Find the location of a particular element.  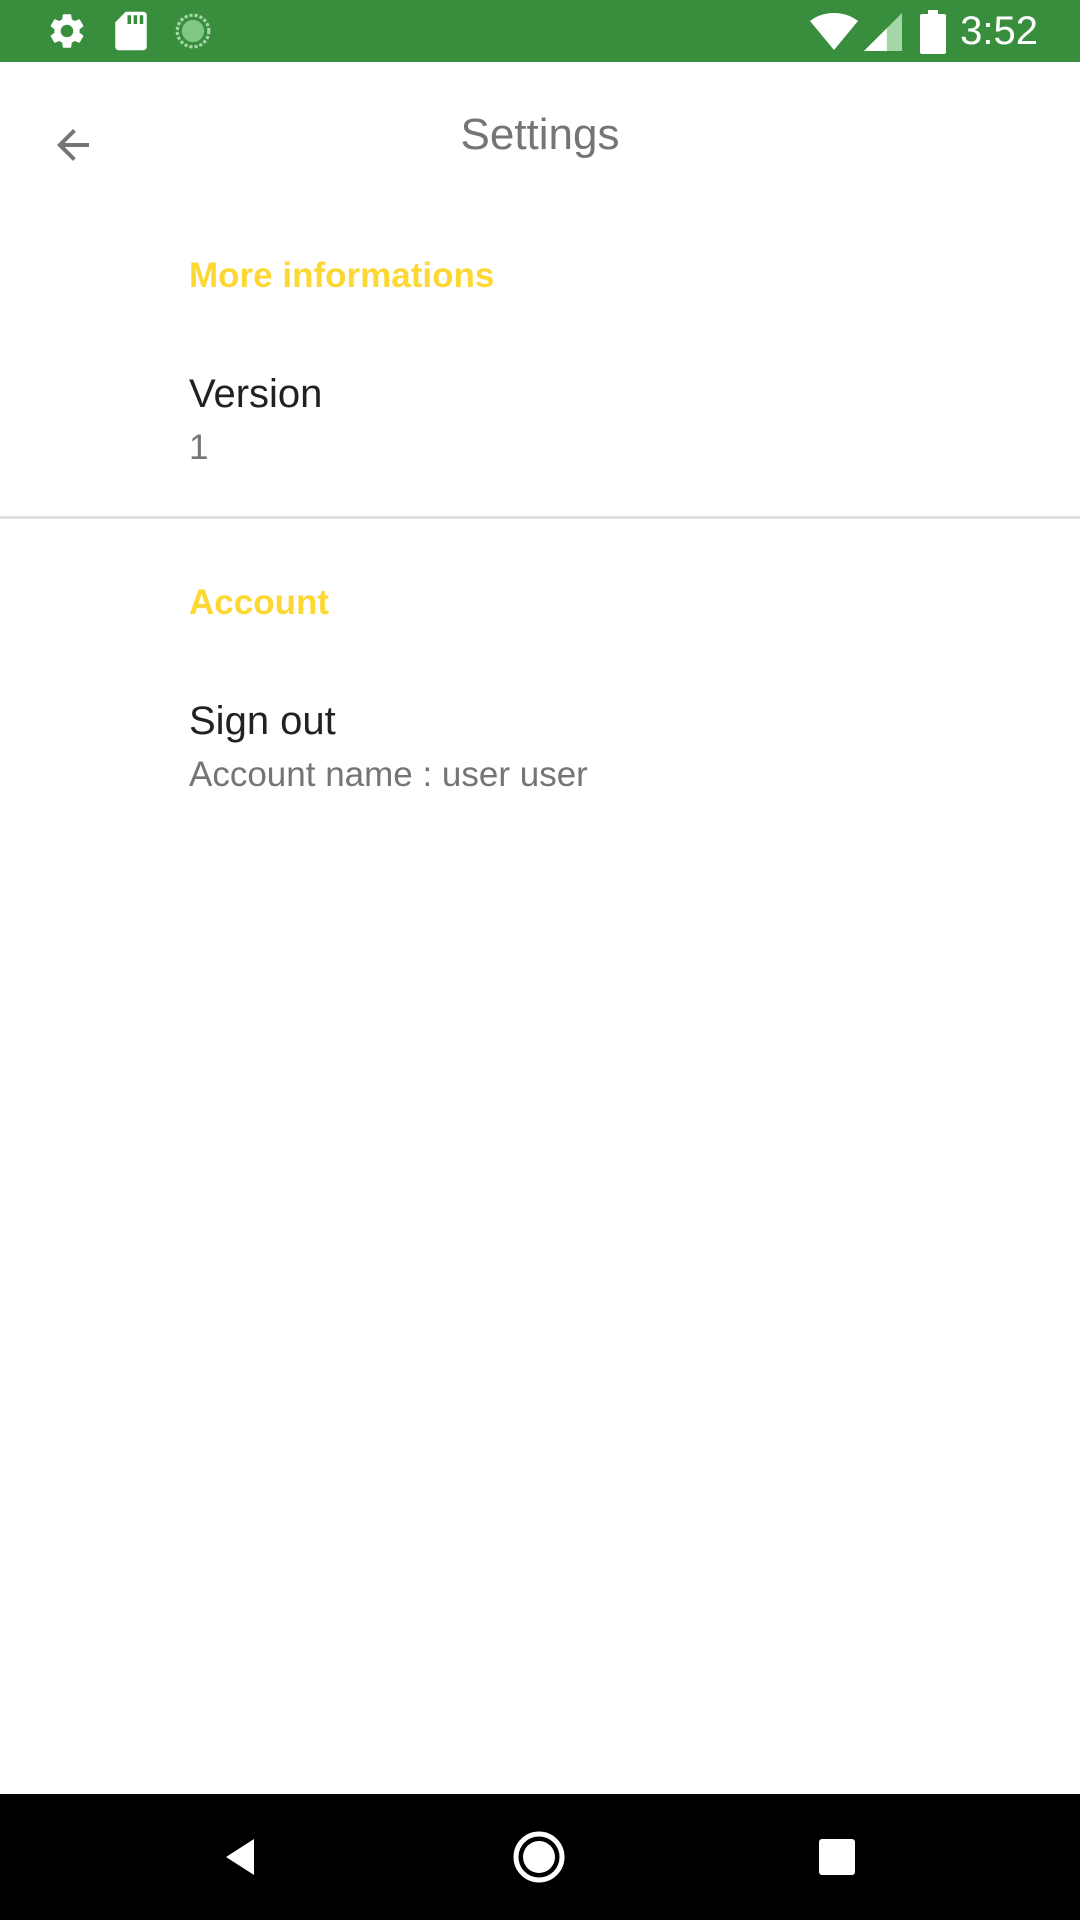

category-header-account: Account is located at coordinates (259, 602).